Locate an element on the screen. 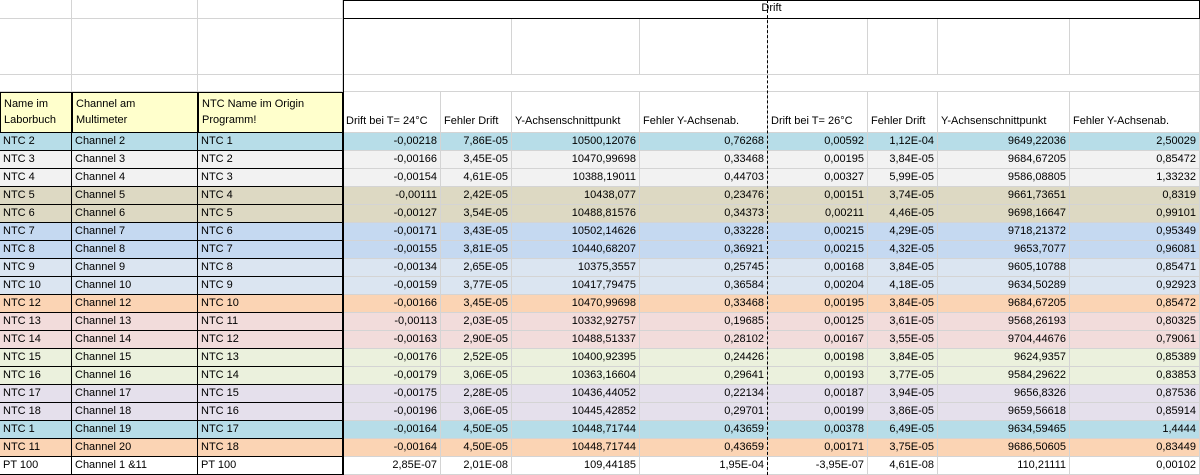  cell-y-achse-24: 10445,42852 is located at coordinates (576, 412).